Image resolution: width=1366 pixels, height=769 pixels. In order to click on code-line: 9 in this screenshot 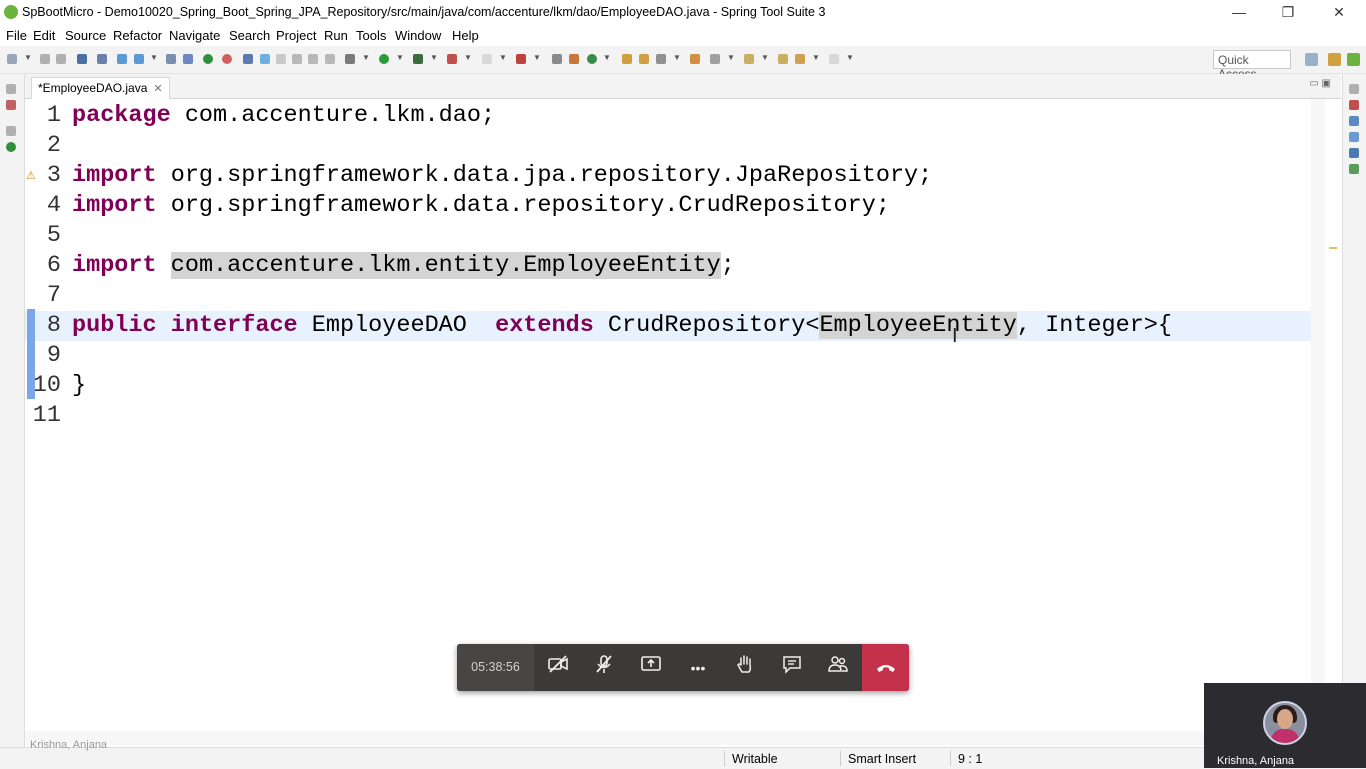, I will do `click(668, 356)`.